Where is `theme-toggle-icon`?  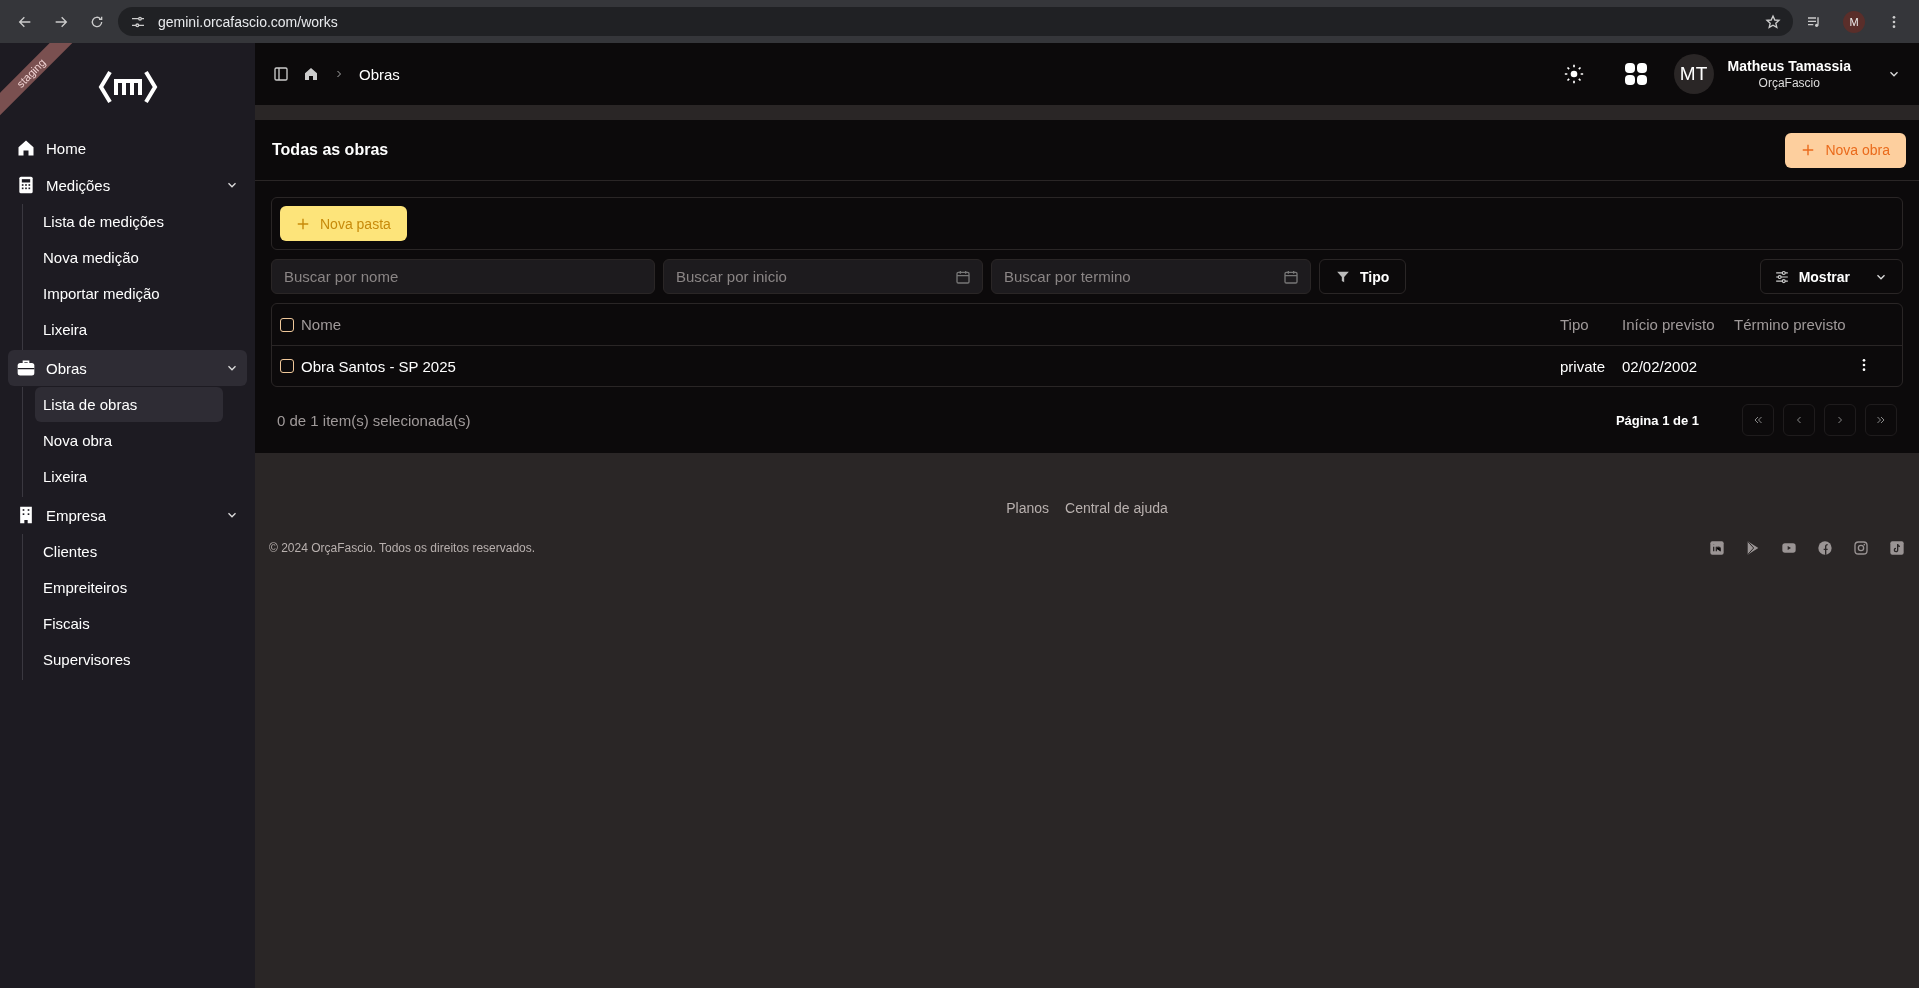
theme-toggle-icon is located at coordinates (1573, 74).